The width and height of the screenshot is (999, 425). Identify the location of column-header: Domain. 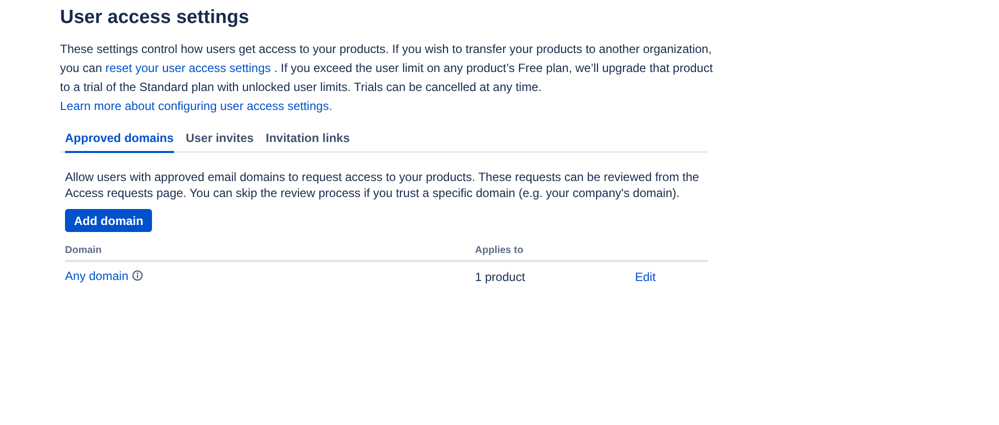
(83, 250).